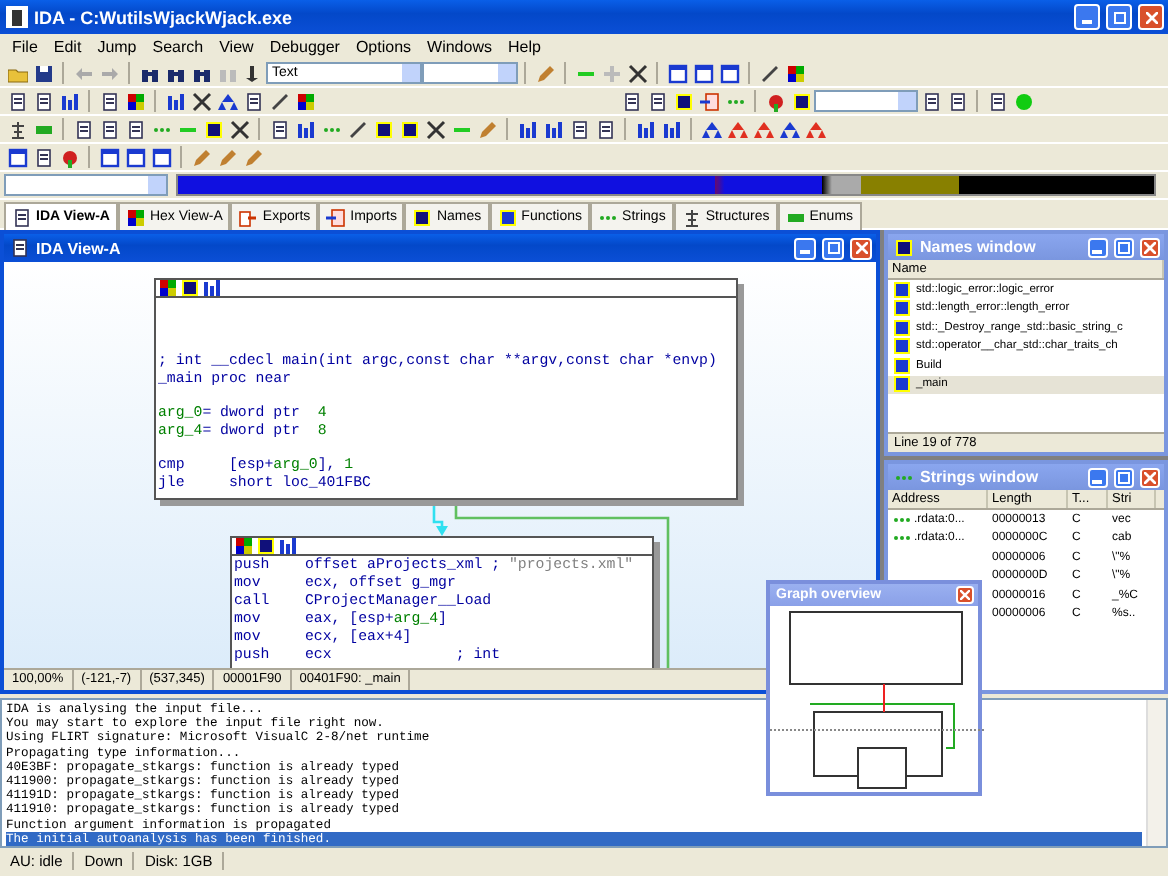 This screenshot has width=1168, height=876. Describe the element at coordinates (1156, 773) in the screenshot. I see `scrollbar` at that location.